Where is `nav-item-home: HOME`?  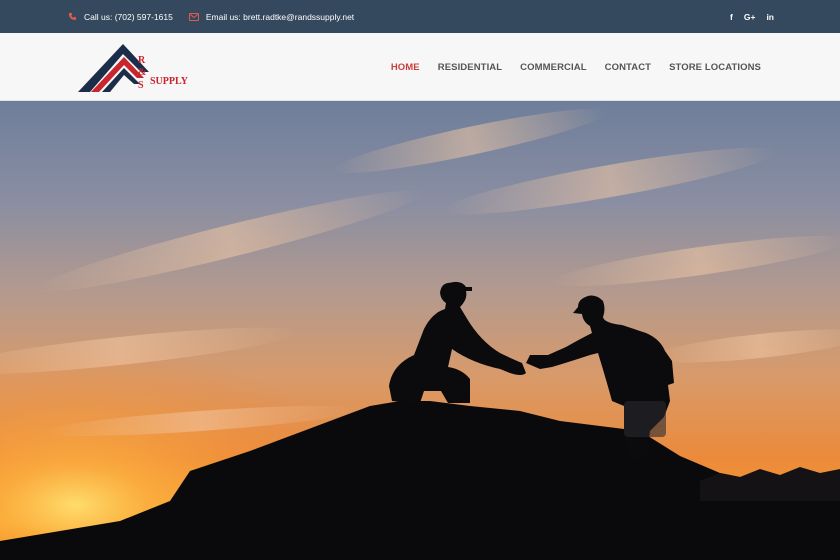
nav-item-home: HOME is located at coordinates (405, 67).